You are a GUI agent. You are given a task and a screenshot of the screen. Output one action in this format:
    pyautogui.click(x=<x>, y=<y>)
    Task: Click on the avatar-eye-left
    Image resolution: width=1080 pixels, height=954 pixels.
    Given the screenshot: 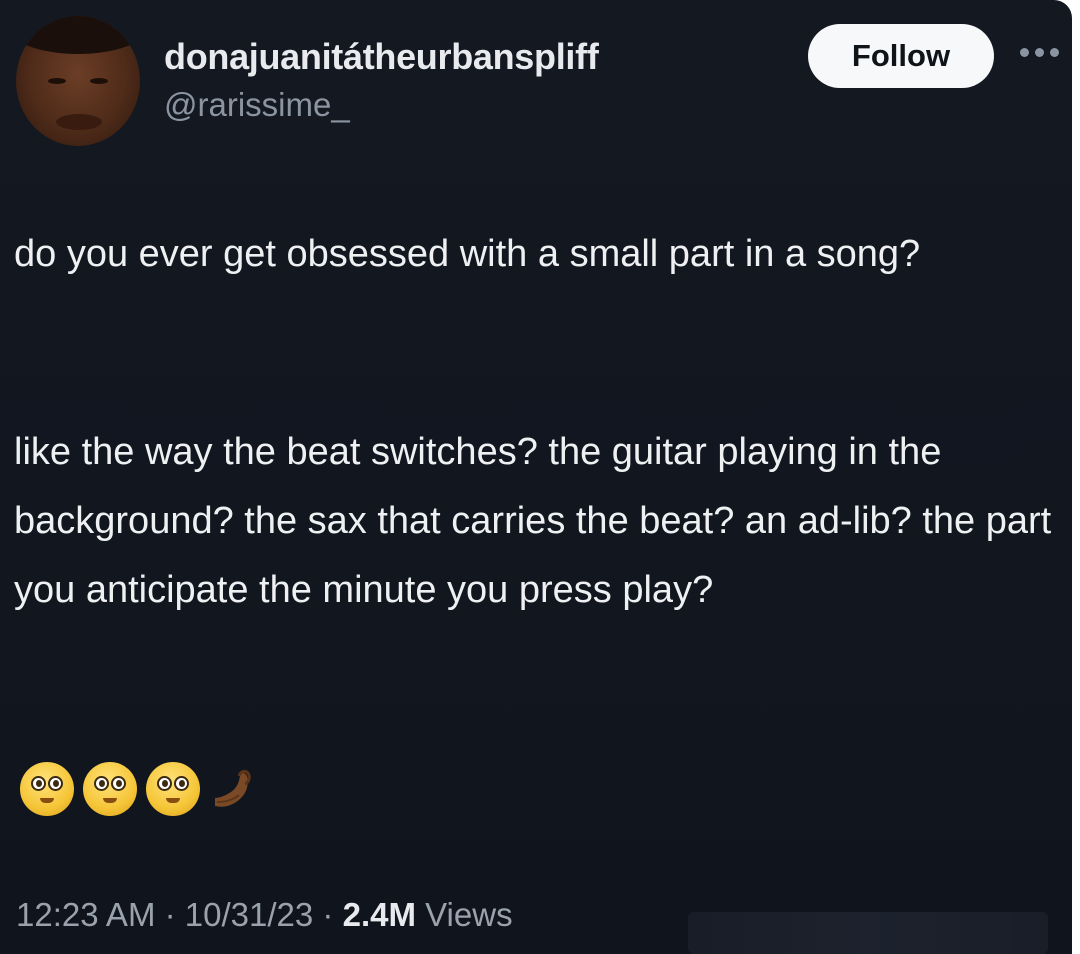 What is the action you would take?
    pyautogui.click(x=57, y=81)
    